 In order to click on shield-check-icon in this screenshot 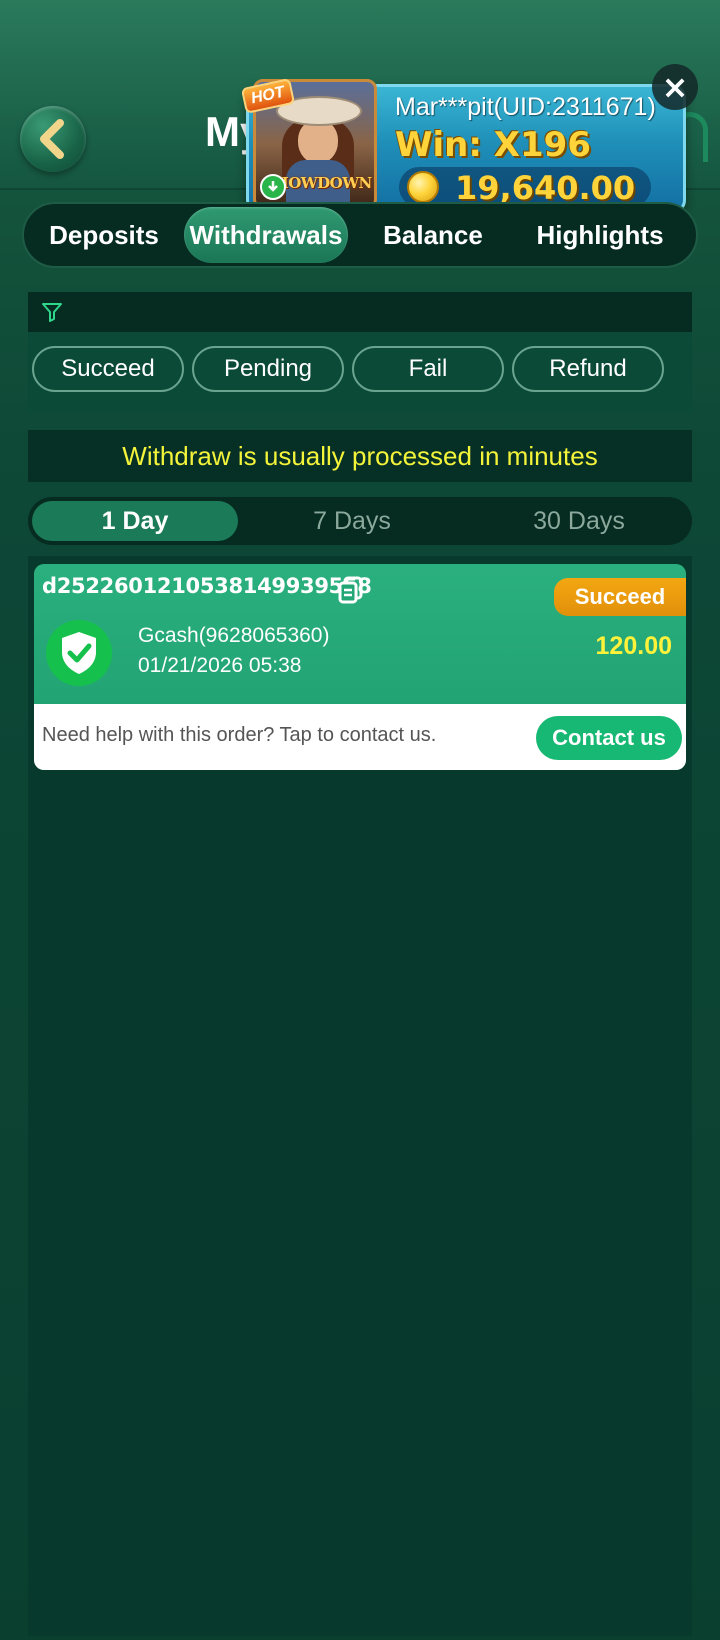, I will do `click(79, 653)`.